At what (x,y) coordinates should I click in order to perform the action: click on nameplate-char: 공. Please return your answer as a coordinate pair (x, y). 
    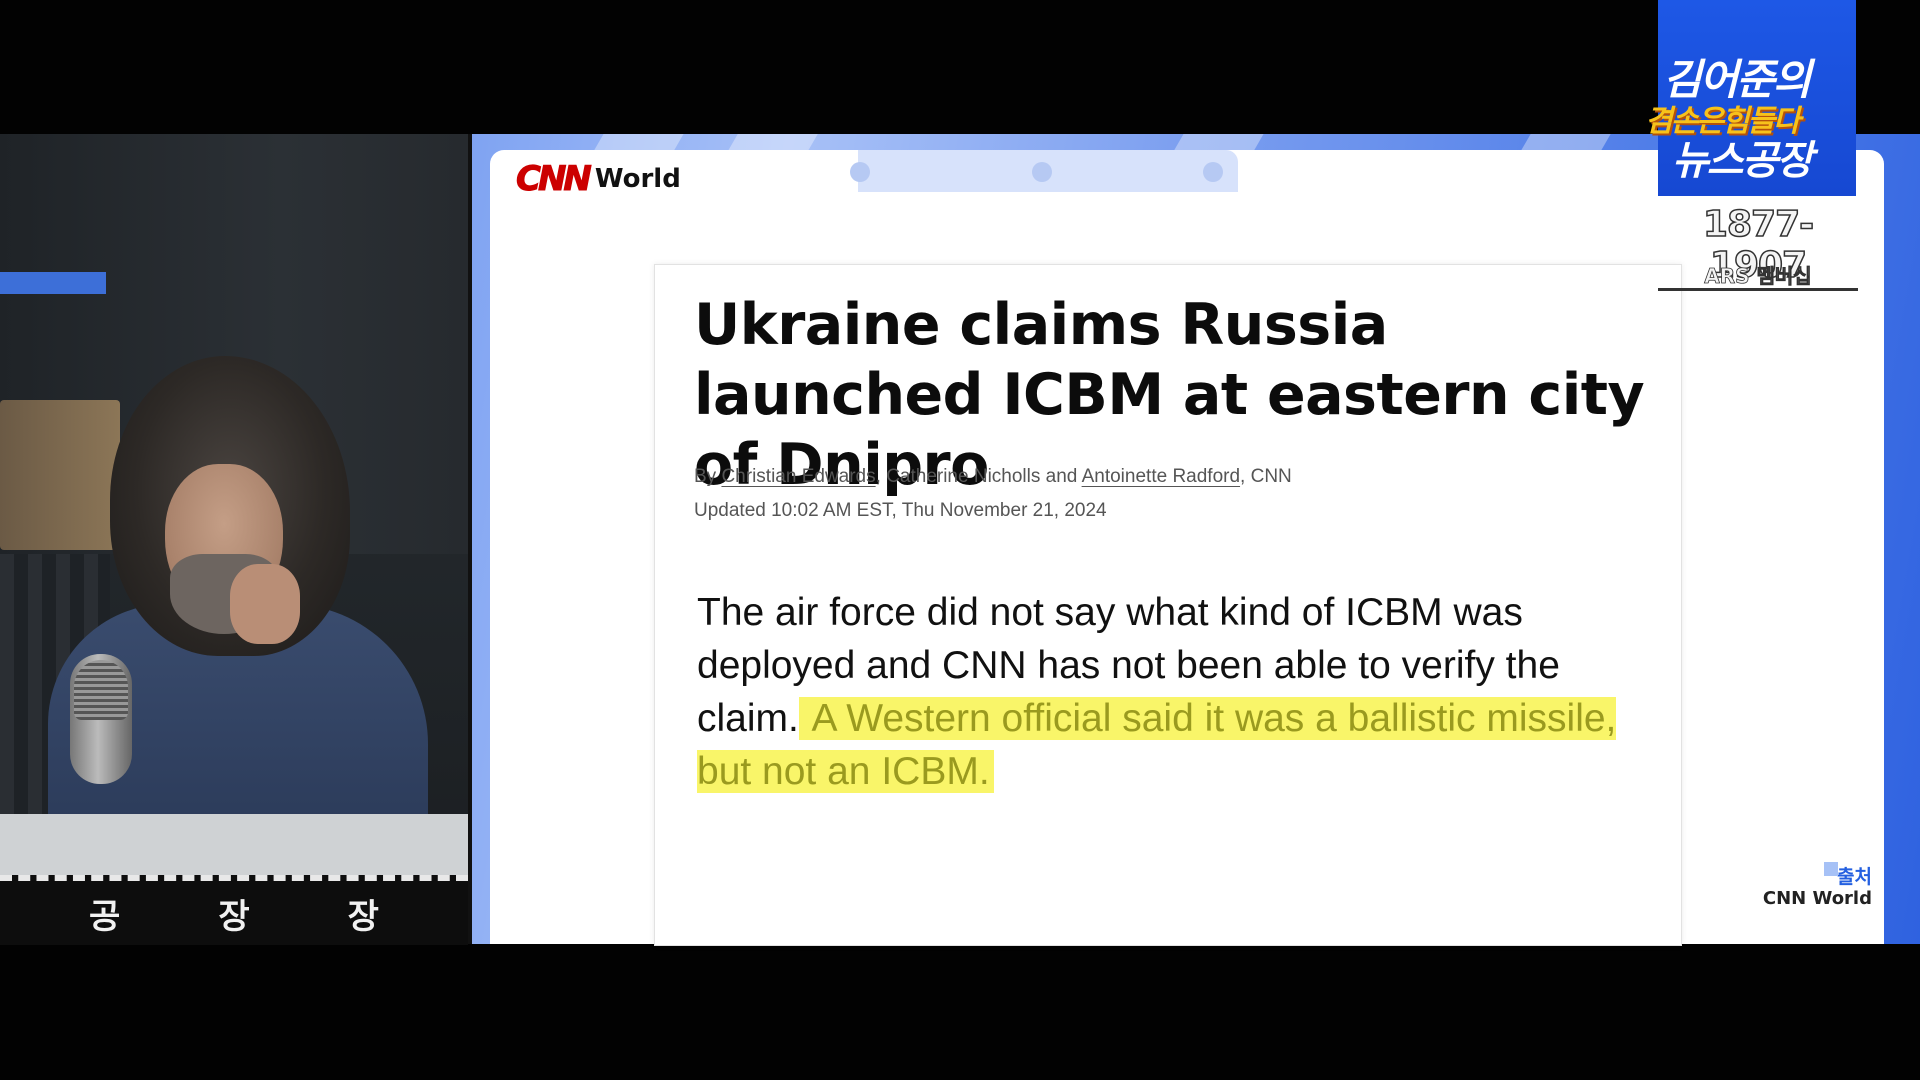
    Looking at the image, I should click on (105, 916).